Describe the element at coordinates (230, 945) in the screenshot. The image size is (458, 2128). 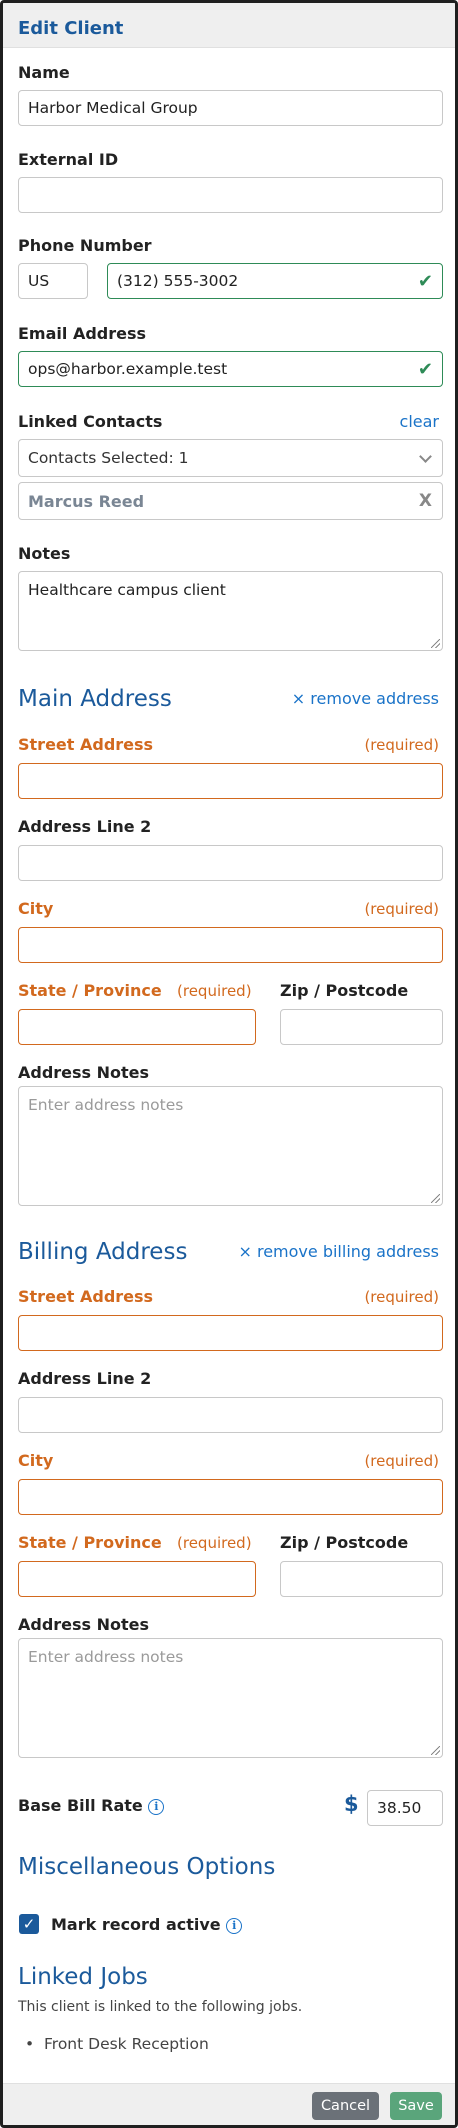
I see `main-city-input` at that location.